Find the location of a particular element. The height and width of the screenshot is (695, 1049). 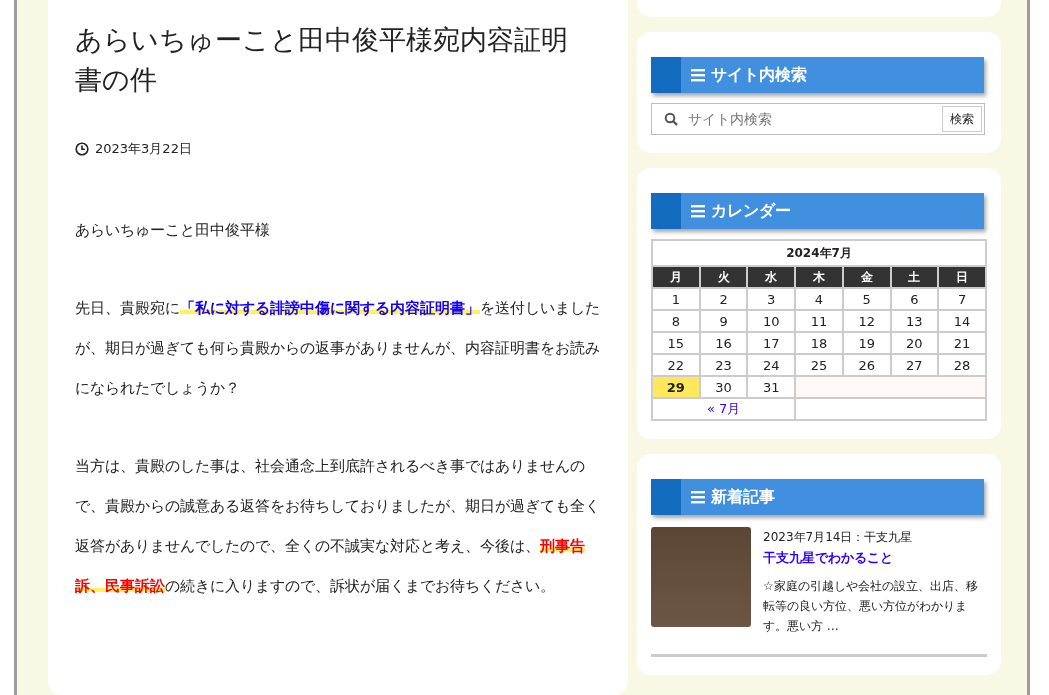

calendar-day: 29 is located at coordinates (676, 387).